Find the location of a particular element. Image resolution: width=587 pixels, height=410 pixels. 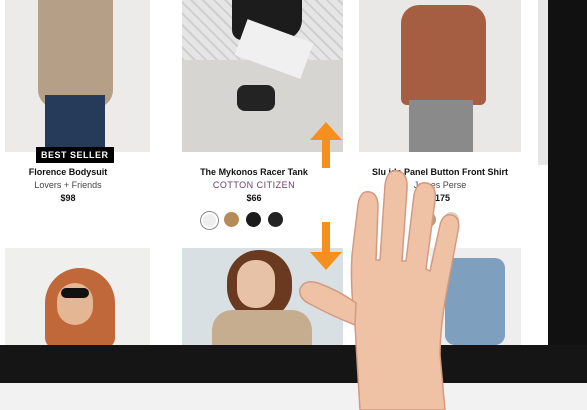

color-swatch-white is located at coordinates (209, 220).